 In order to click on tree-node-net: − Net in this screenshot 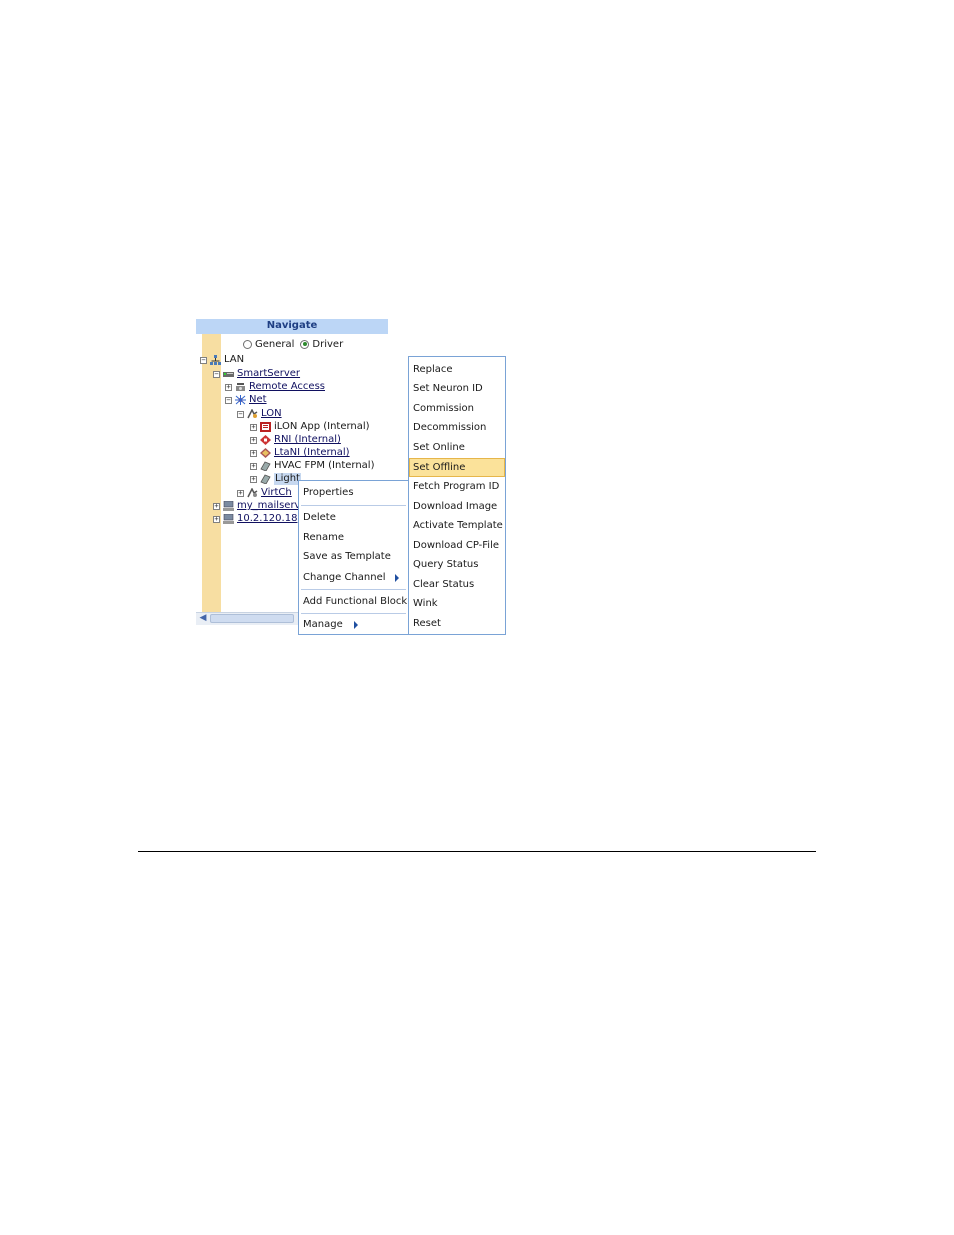, I will do `click(246, 400)`.